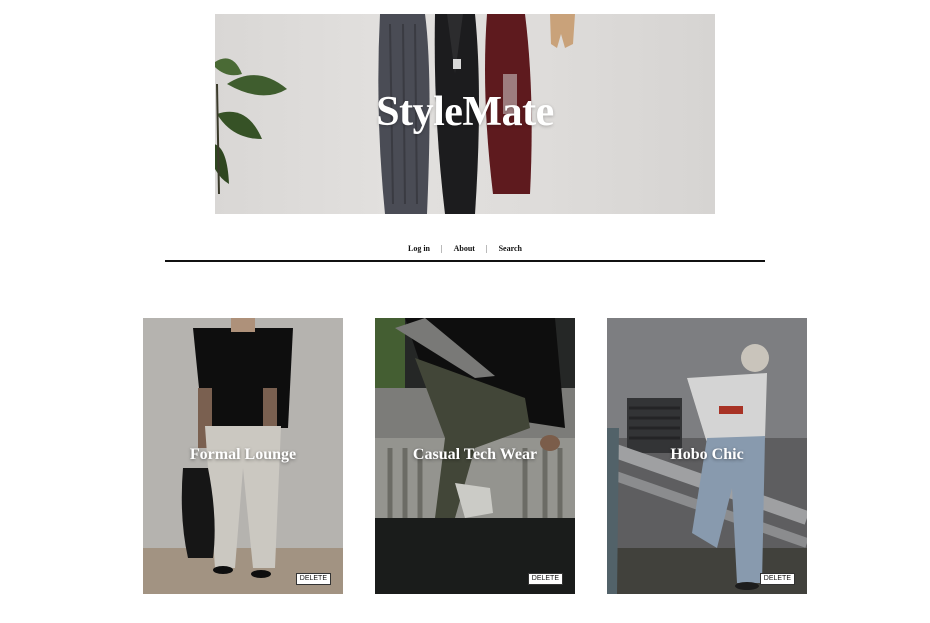 The image size is (930, 623). I want to click on outfit-title: Formal Lounge, so click(243, 454).